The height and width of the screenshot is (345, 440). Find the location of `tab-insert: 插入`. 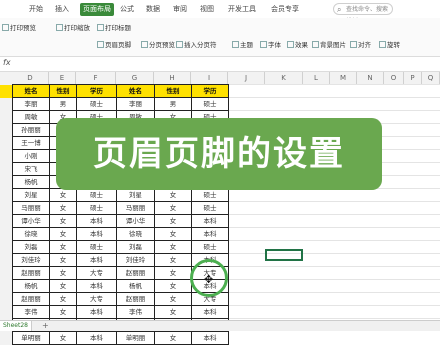

tab-insert: 插入 is located at coordinates (62, 9).